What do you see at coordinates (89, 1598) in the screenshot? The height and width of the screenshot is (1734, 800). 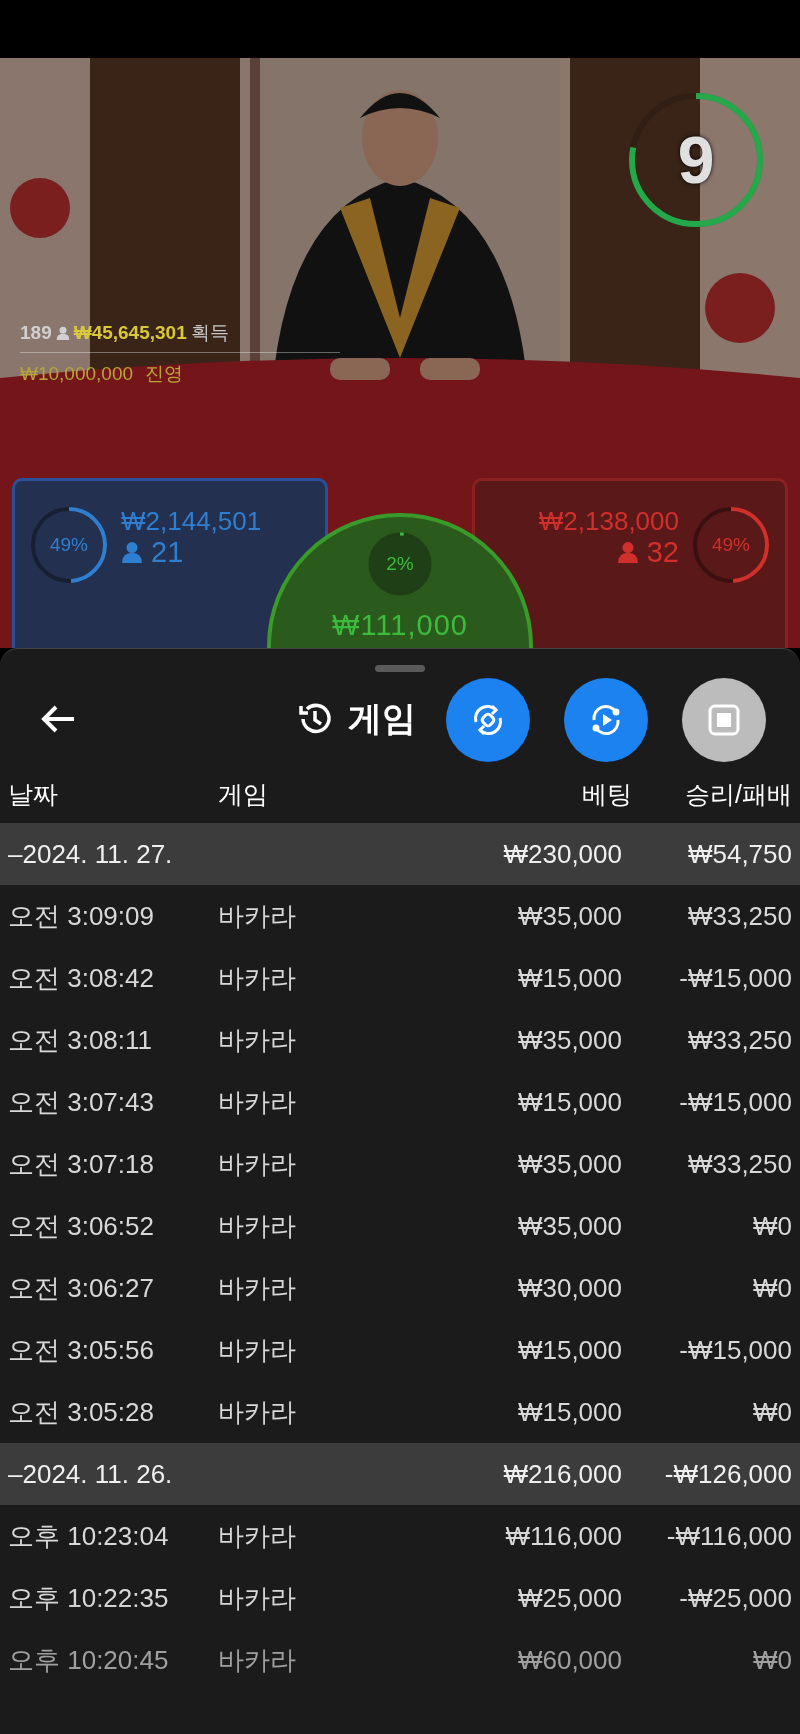 I see `table-cell-text: 오후 10:22:35` at bounding box center [89, 1598].